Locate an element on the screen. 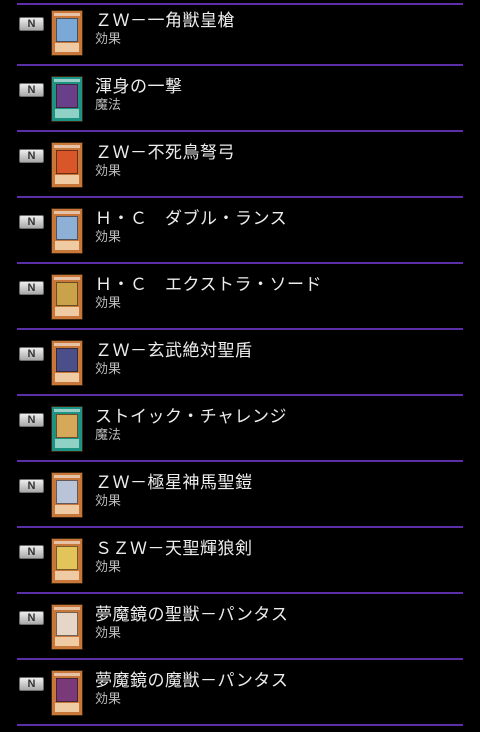  card-list-item-4: N Ｈ・Ｃ ダブル・ランス 効果 is located at coordinates (240, 231).